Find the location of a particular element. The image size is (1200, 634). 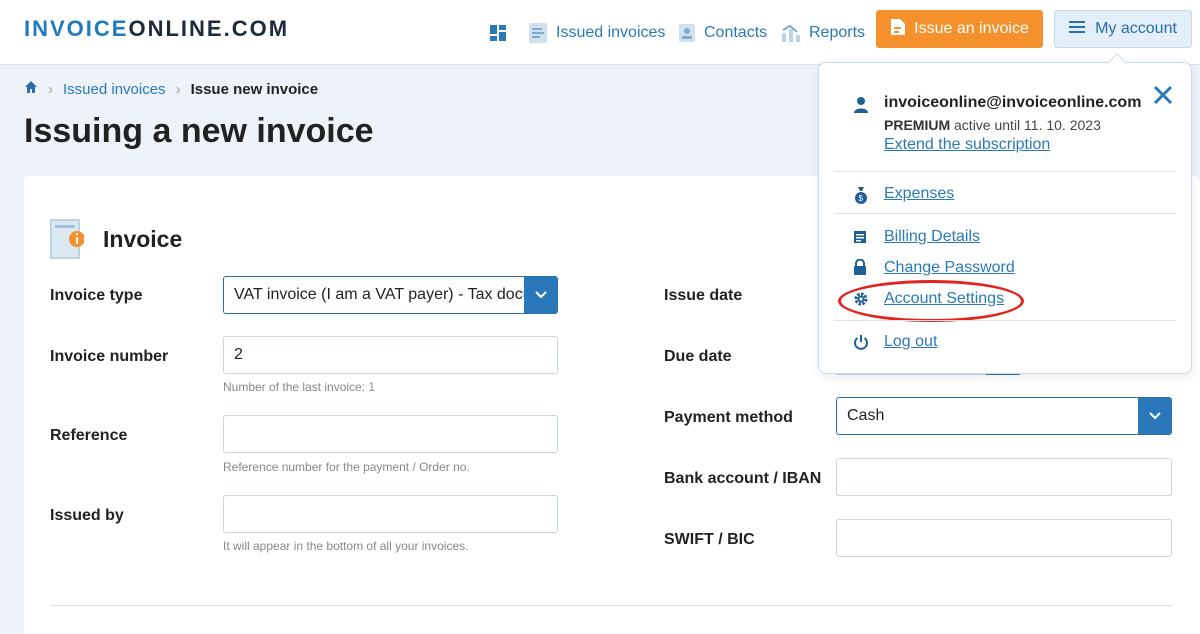

issue-date-label: Issue date is located at coordinates (703, 295).